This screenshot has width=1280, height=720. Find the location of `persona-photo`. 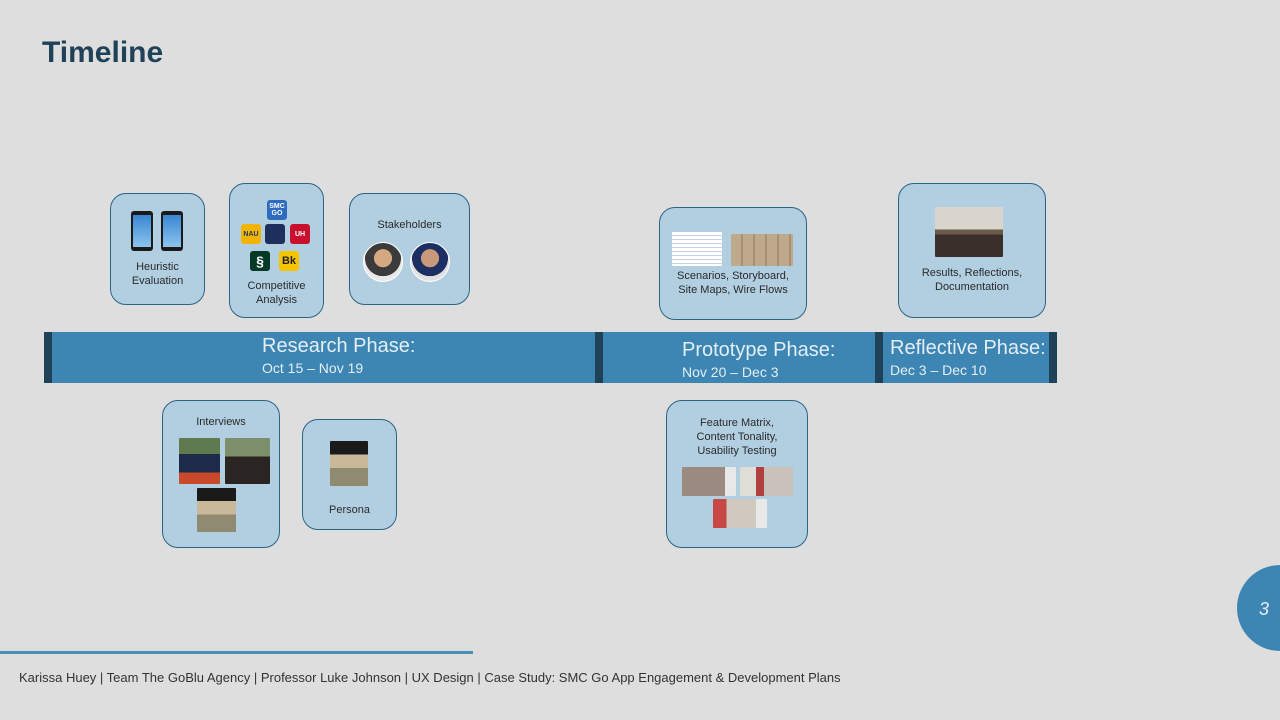

persona-photo is located at coordinates (349, 463).